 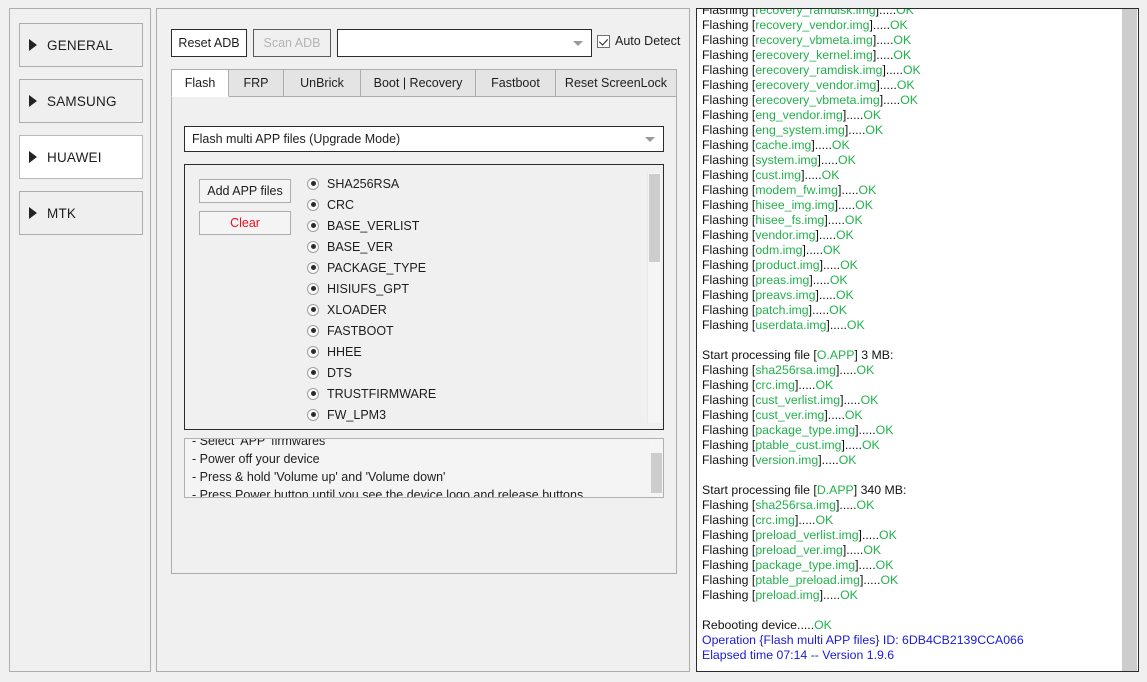 What do you see at coordinates (477, 309) in the screenshot?
I see `partition-radio-row: XLOADER` at bounding box center [477, 309].